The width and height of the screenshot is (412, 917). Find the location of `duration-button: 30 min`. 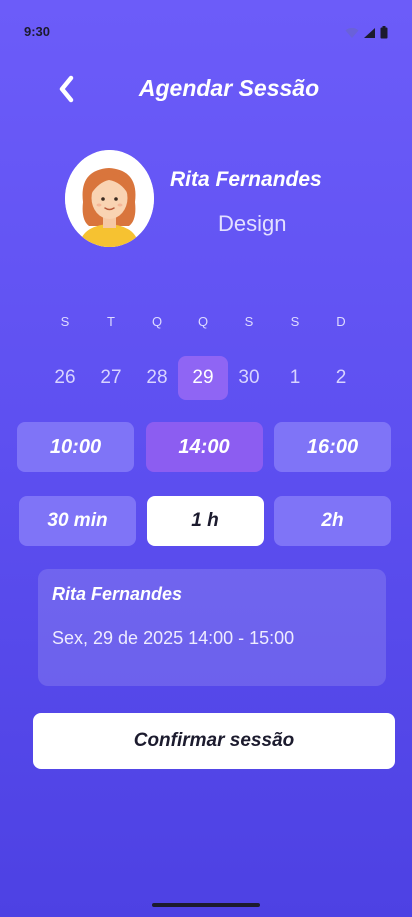

duration-button: 30 min is located at coordinates (77, 521).